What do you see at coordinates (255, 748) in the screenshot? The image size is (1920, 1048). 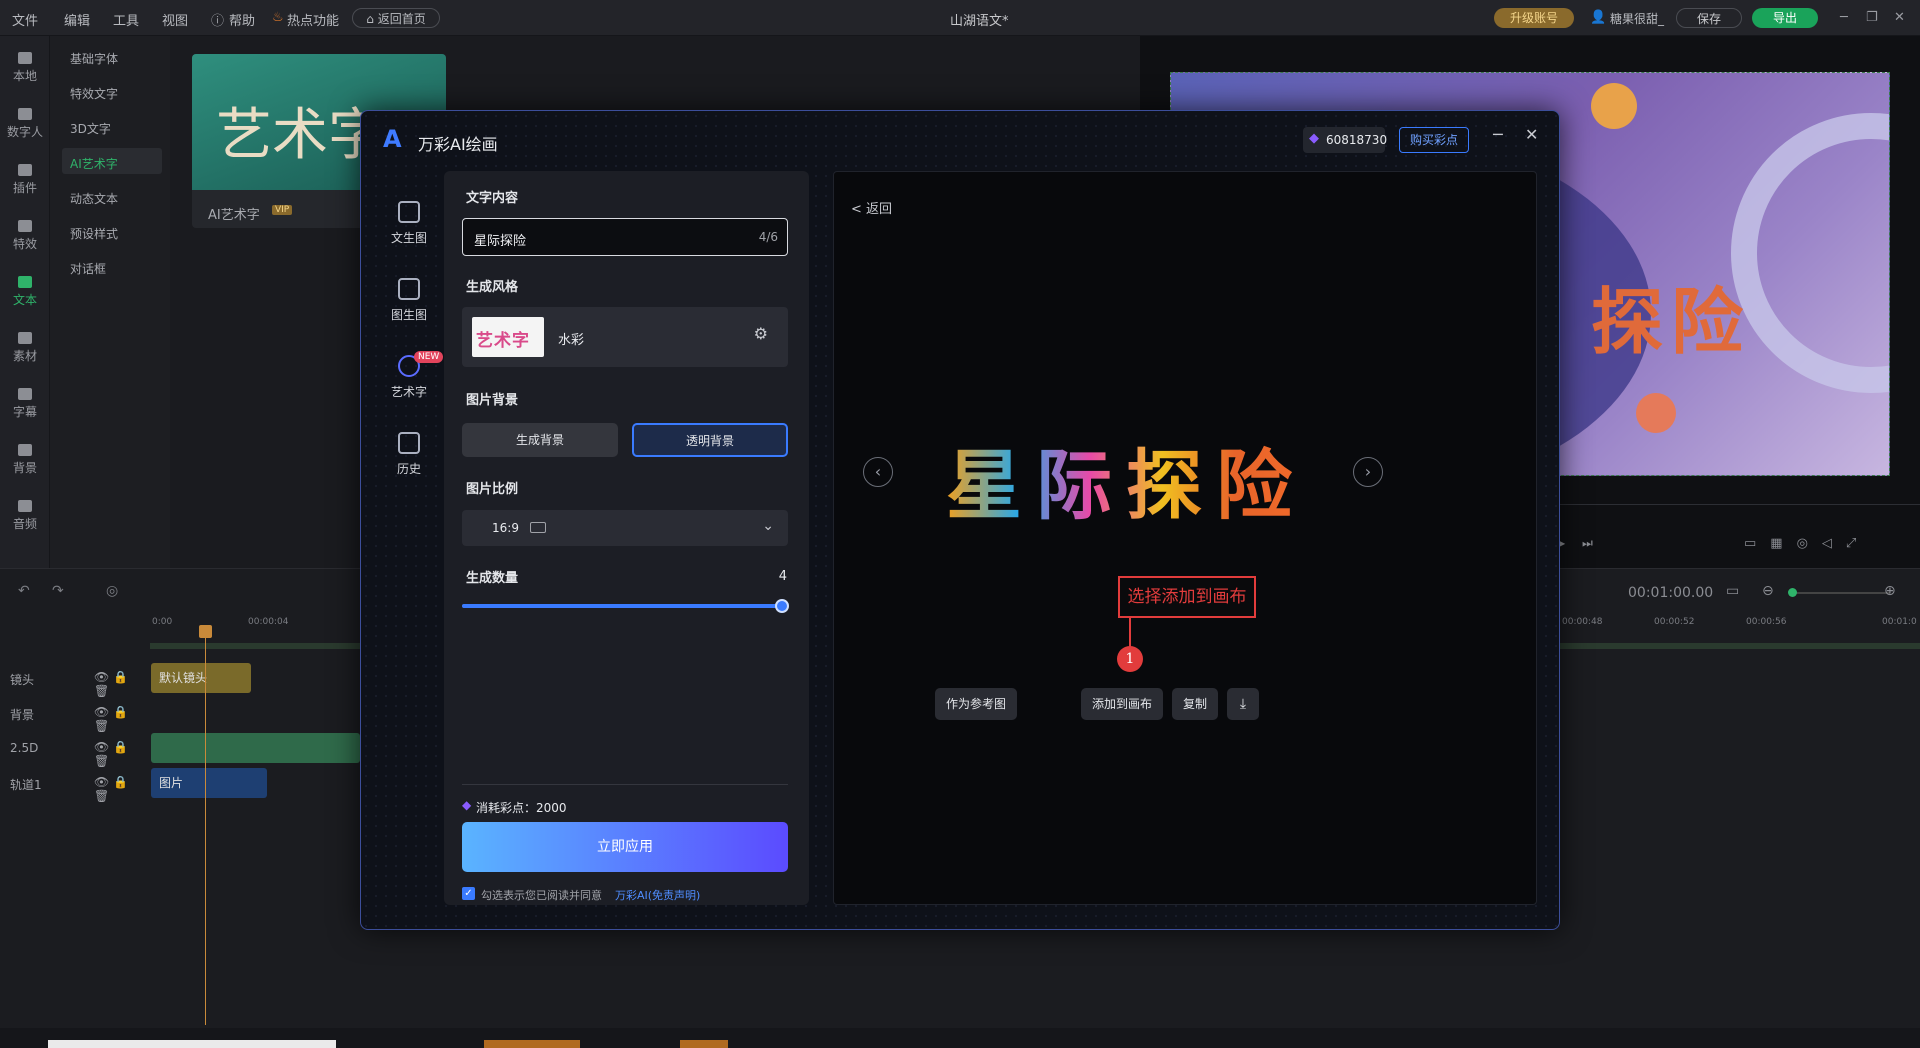 I see `clip-25d` at bounding box center [255, 748].